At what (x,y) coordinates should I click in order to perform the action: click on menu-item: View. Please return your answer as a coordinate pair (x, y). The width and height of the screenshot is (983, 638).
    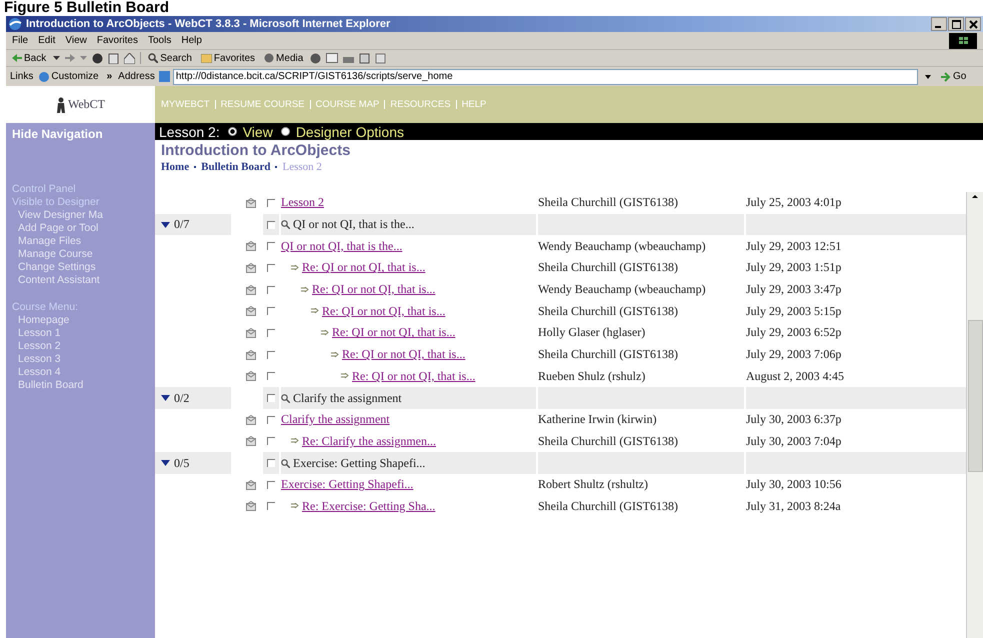
    Looking at the image, I should click on (76, 40).